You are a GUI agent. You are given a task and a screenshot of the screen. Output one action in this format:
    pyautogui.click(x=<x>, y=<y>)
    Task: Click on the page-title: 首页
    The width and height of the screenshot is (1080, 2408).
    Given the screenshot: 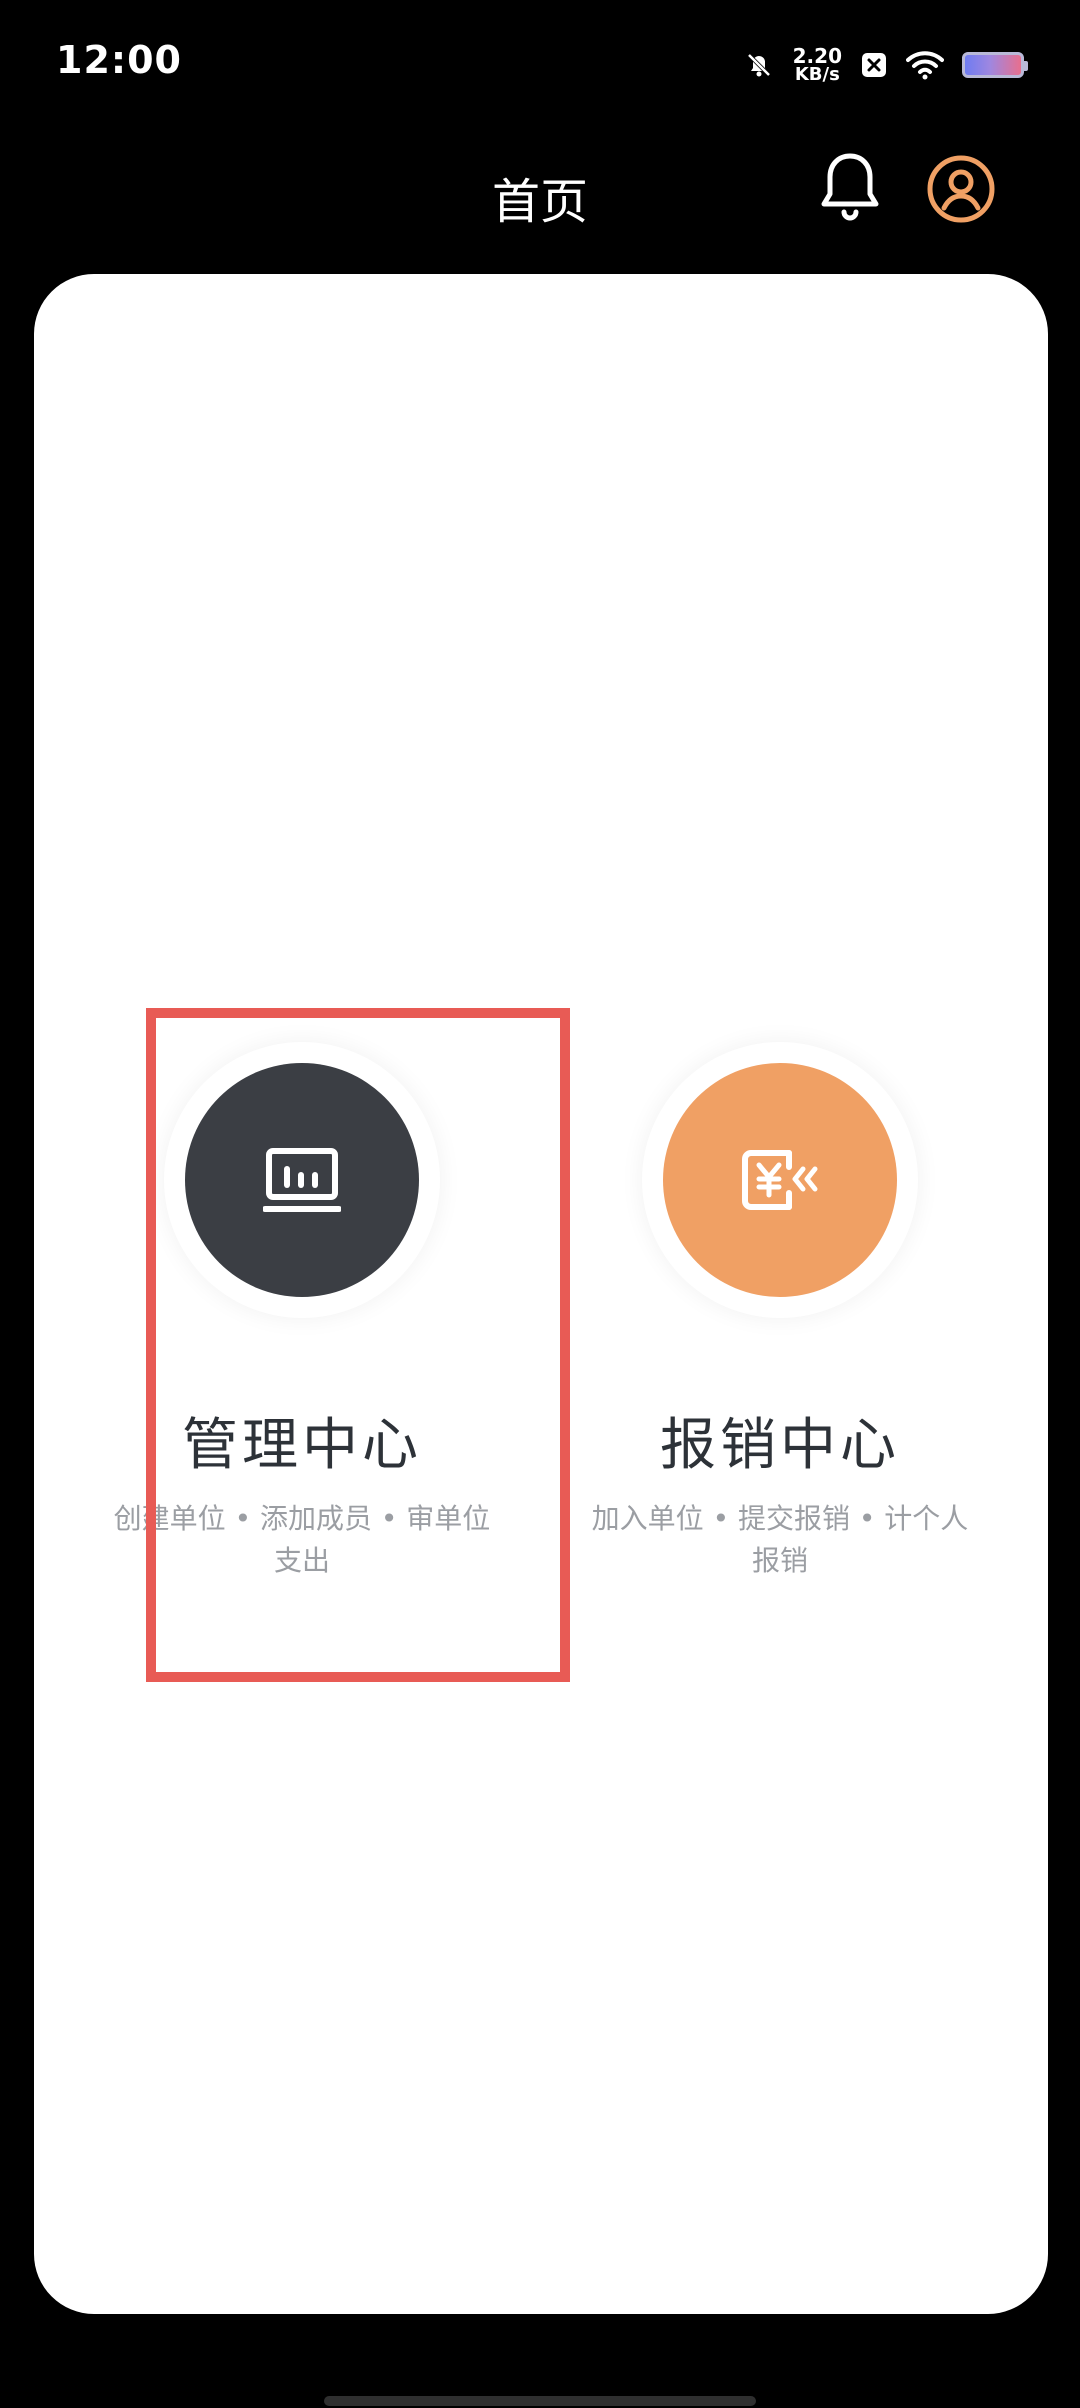 What is the action you would take?
    pyautogui.click(x=539, y=202)
    